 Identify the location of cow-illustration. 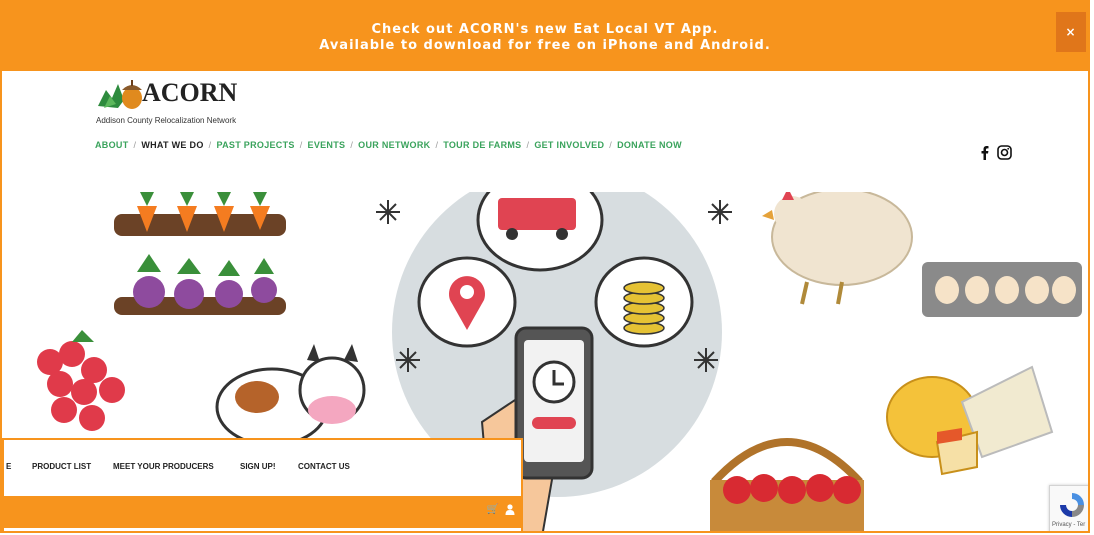
(290, 395).